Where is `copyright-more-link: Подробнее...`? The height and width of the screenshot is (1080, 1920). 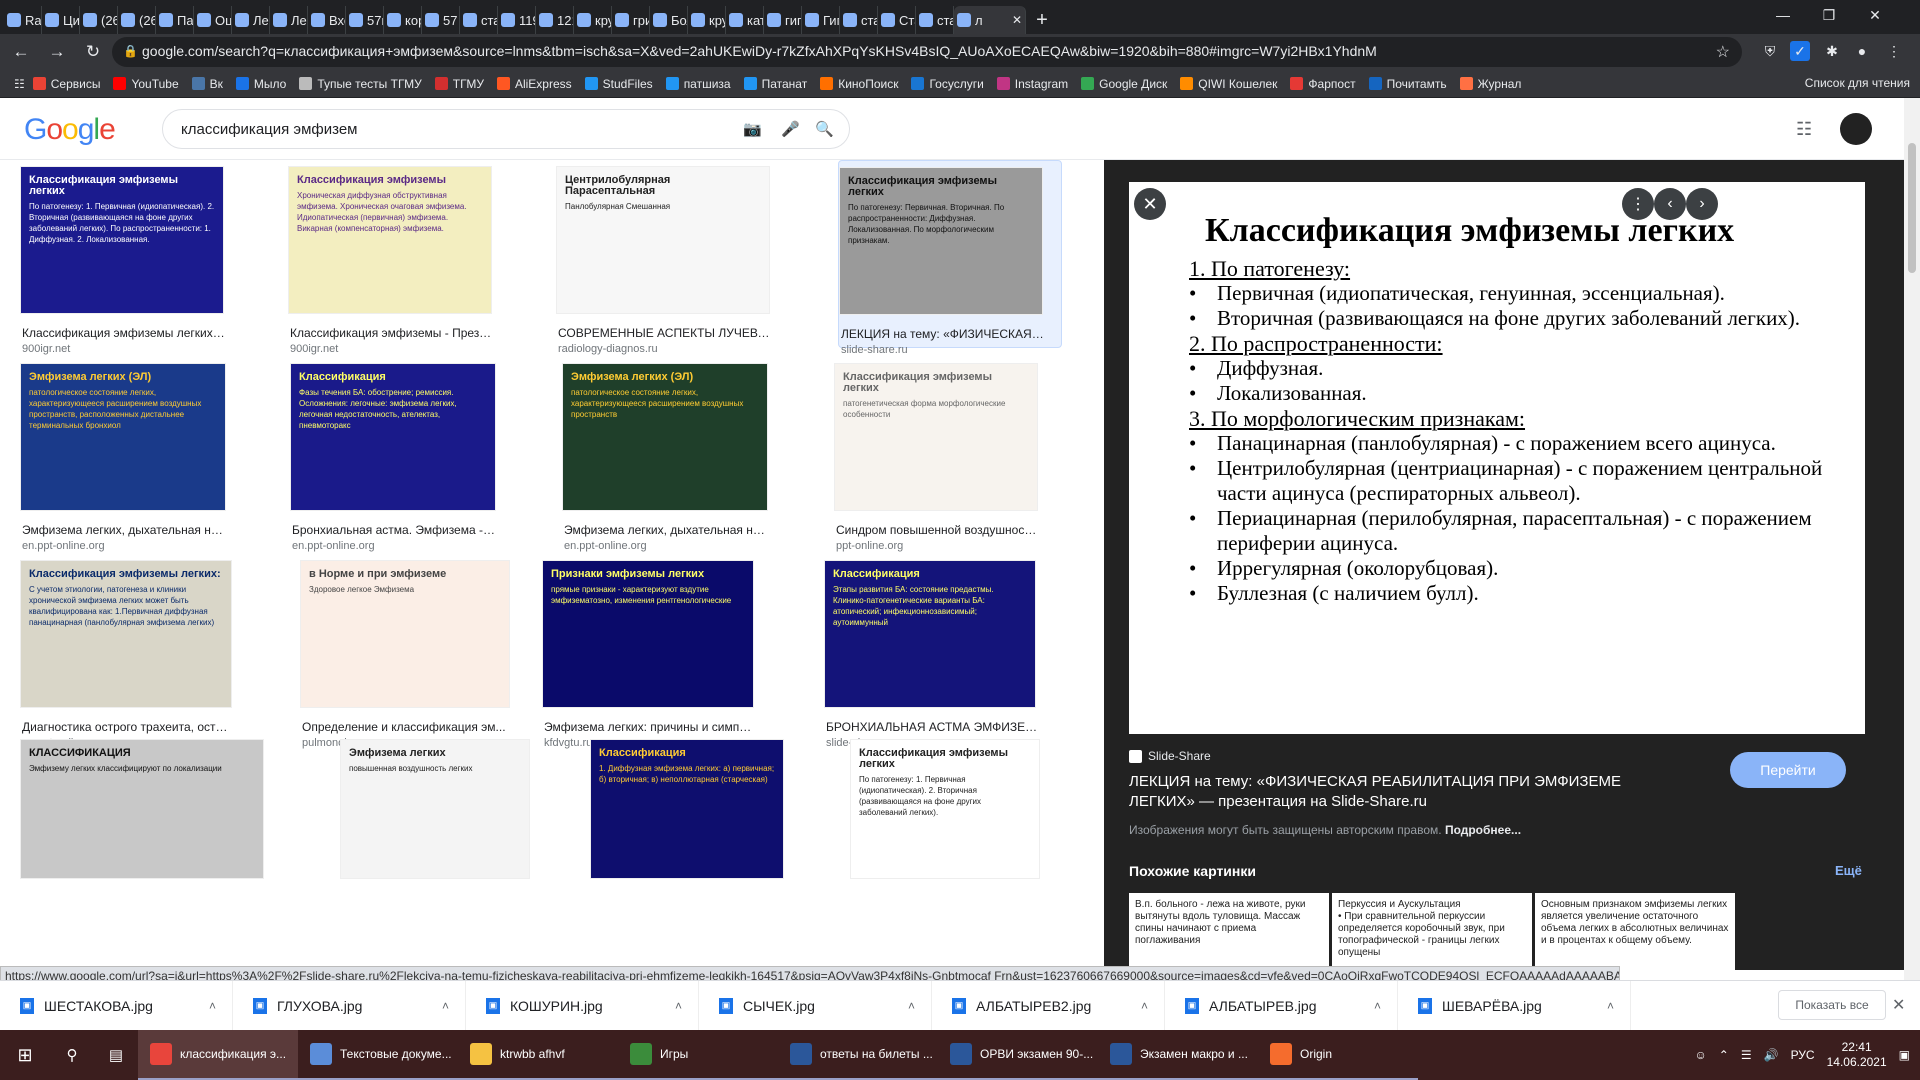
copyright-more-link: Подробнее... is located at coordinates (1483, 830).